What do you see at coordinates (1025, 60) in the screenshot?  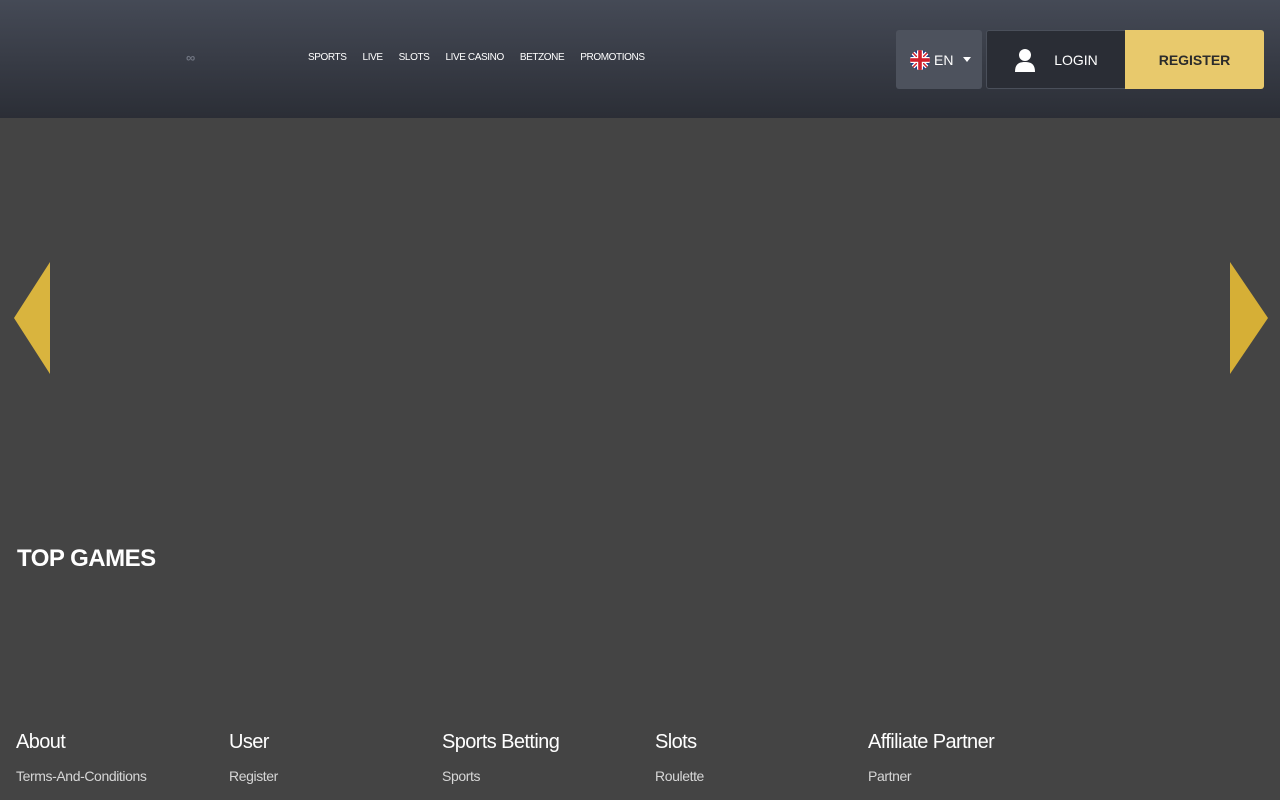 I see `user-icon` at bounding box center [1025, 60].